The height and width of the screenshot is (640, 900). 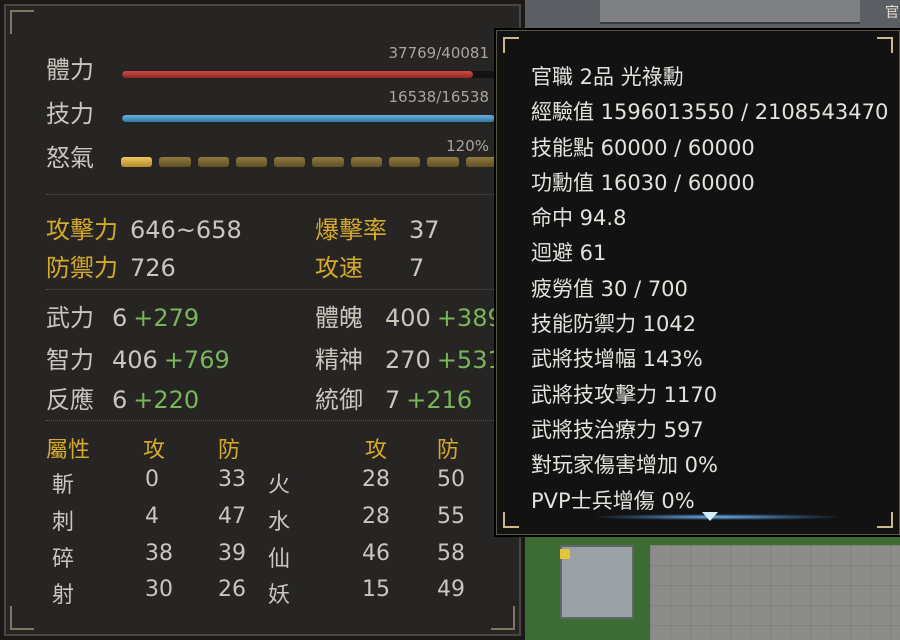 I want to click on attr-name: 射, so click(x=63, y=595).